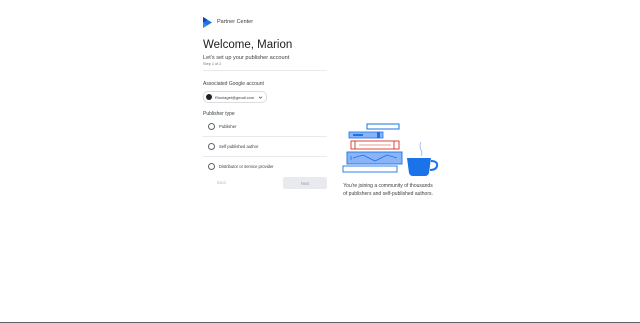 The image size is (640, 323). I want to click on radio-label: Publisher, so click(228, 126).